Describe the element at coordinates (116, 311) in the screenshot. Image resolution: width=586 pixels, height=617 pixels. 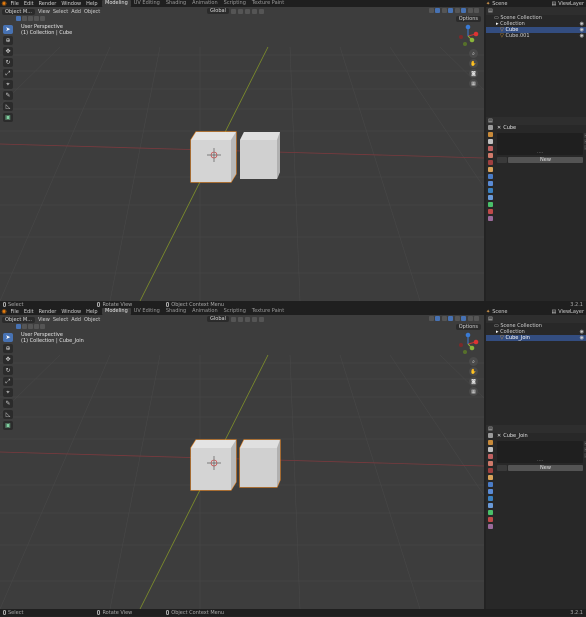
I see `tab-modeling: Modeling` at that location.